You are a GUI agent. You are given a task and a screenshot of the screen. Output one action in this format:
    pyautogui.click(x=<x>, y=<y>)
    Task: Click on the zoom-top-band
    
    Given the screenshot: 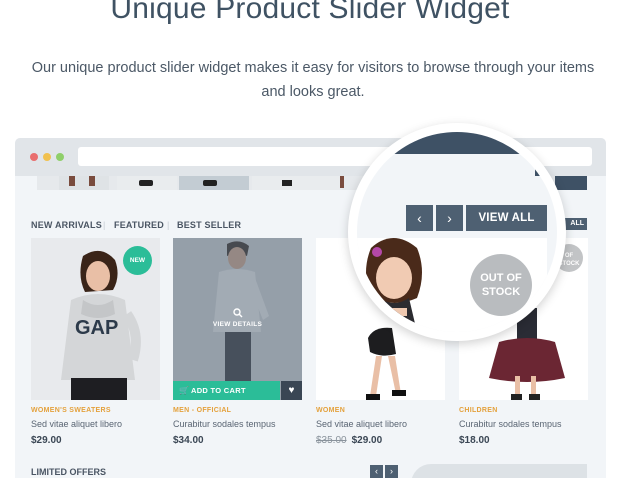 What is the action you would take?
    pyautogui.click(x=457, y=143)
    